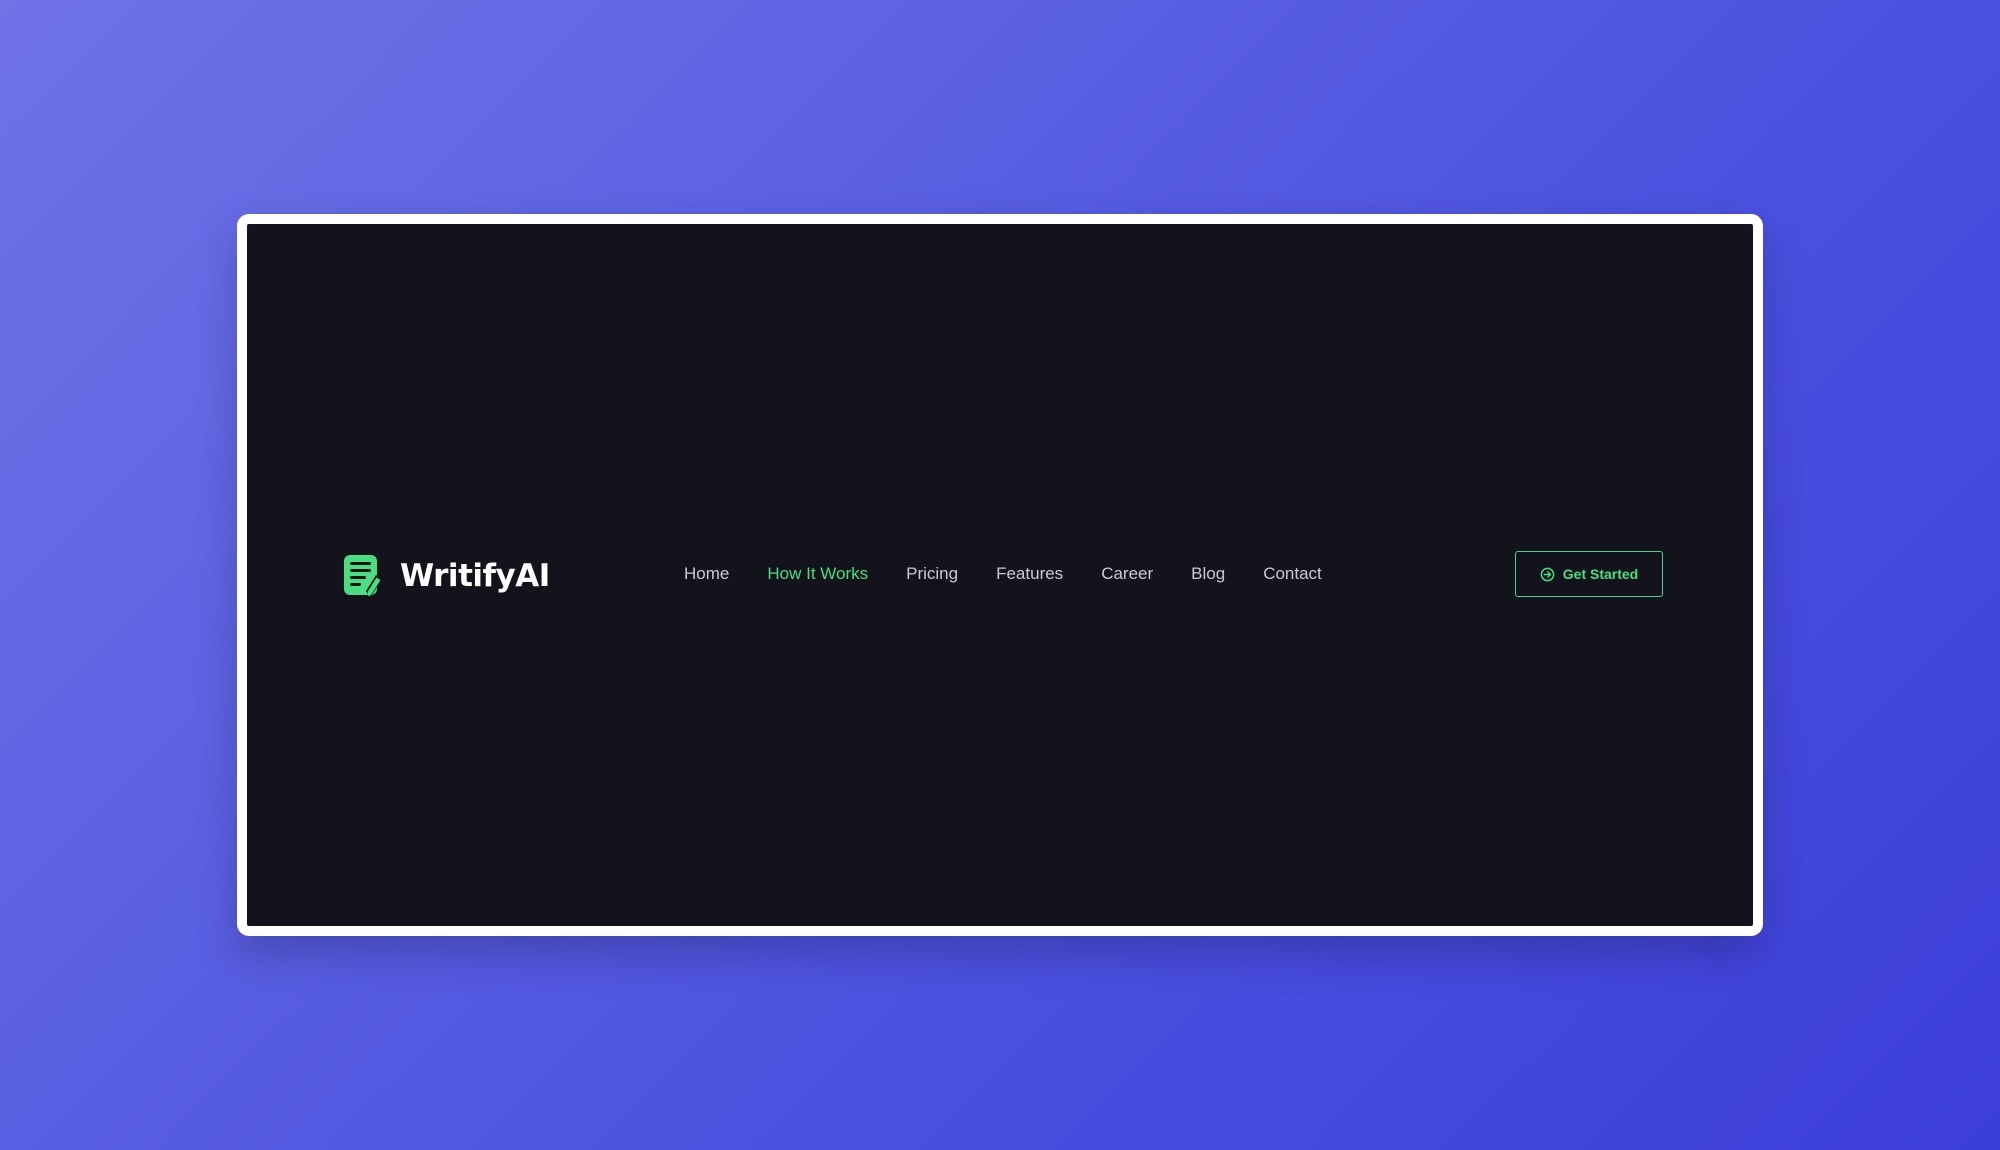  I want to click on nav-link-home: Home, so click(706, 574).